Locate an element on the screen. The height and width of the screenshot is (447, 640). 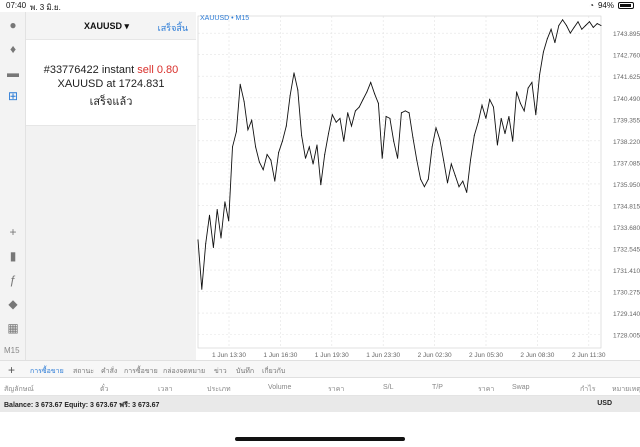
account-icon: ● is located at coordinates (13, 25).